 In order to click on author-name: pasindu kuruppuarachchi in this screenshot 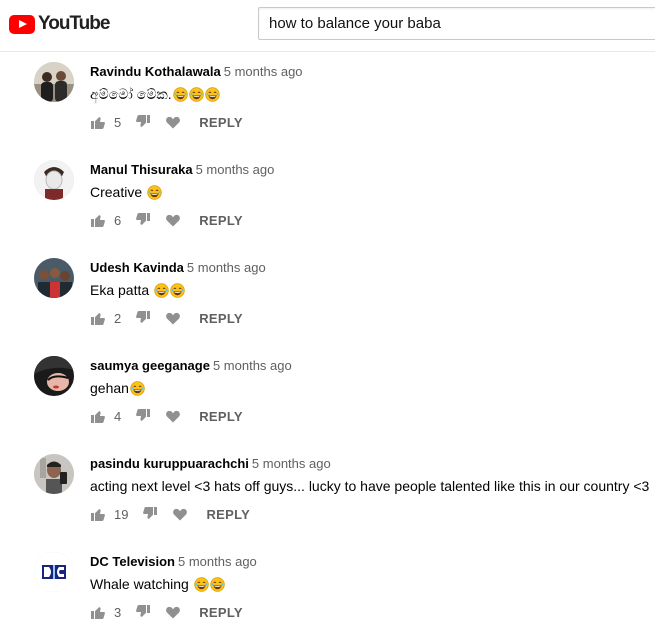, I will do `click(169, 463)`.